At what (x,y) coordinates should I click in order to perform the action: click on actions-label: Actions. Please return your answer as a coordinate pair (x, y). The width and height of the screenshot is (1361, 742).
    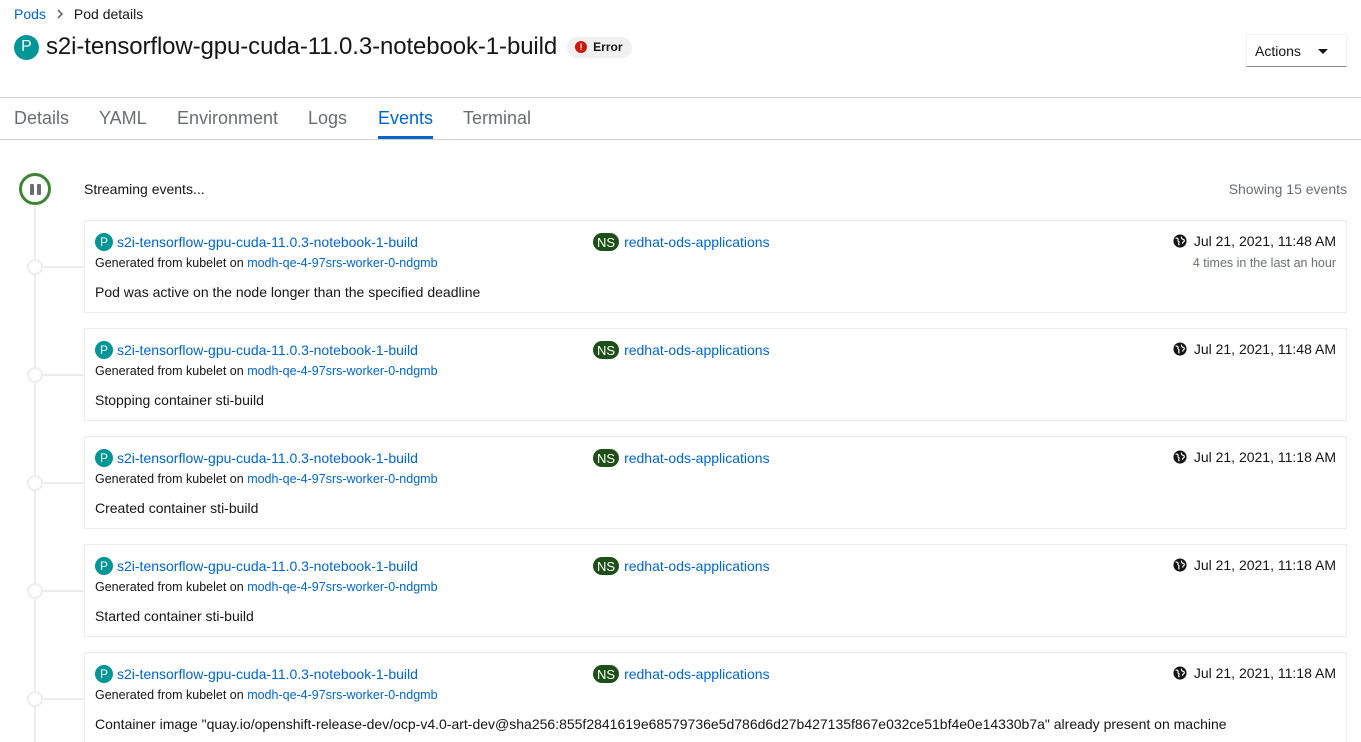
    Looking at the image, I should click on (1278, 50).